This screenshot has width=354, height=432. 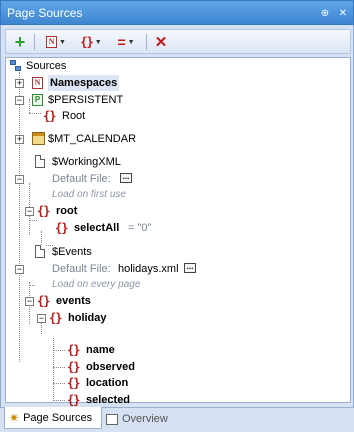 What do you see at coordinates (177, 419) in the screenshot?
I see `tab-bar: ✷ Page Sources Overview` at bounding box center [177, 419].